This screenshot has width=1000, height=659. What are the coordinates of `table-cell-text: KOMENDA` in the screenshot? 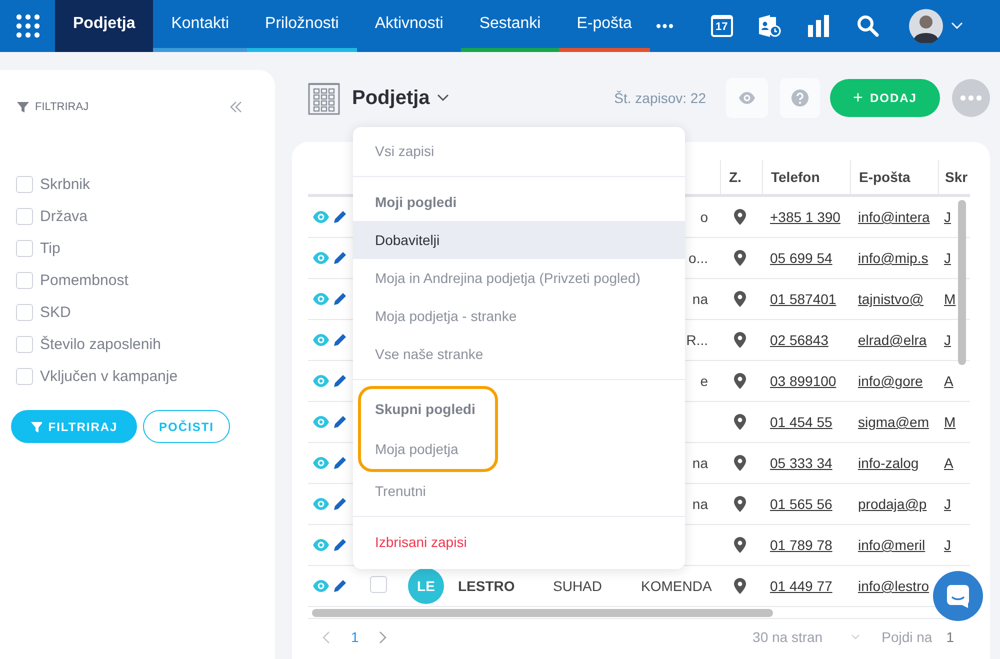 It's located at (676, 586).